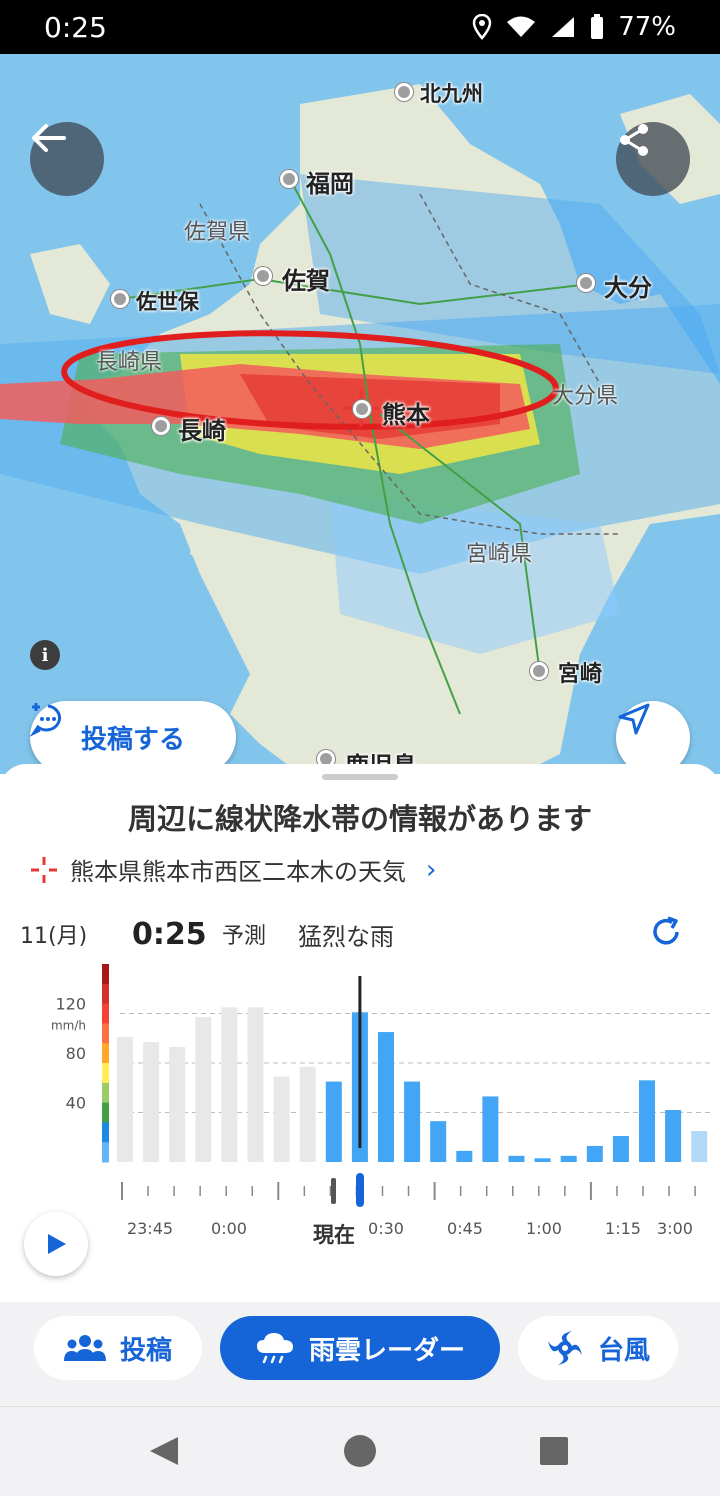 This screenshot has width=720, height=1496. What do you see at coordinates (675, 1228) in the screenshot?
I see `x-tick-label: 3:00` at bounding box center [675, 1228].